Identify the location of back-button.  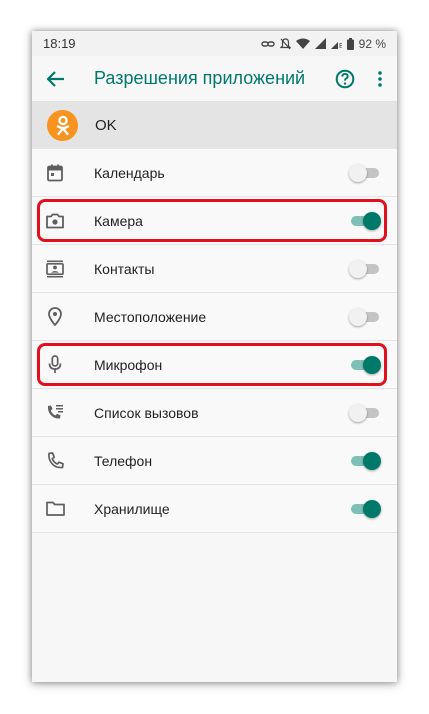
(56, 78).